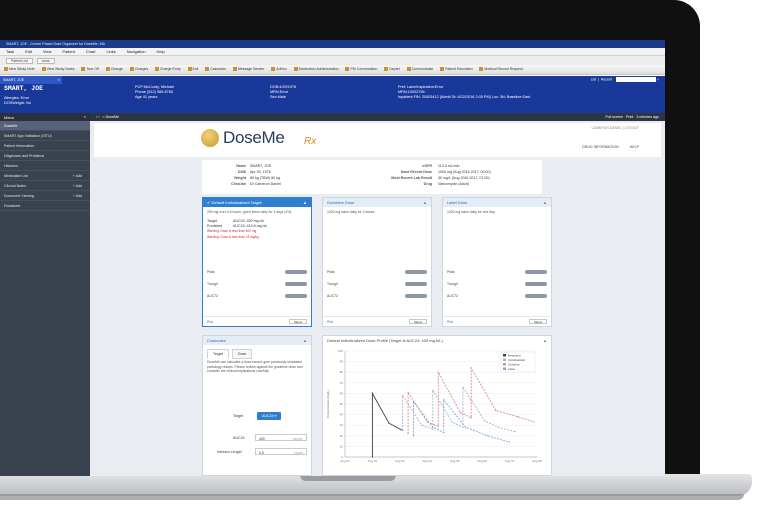  I want to click on toolbar-medical-record-request: Medical Record Request, so click(500, 69).